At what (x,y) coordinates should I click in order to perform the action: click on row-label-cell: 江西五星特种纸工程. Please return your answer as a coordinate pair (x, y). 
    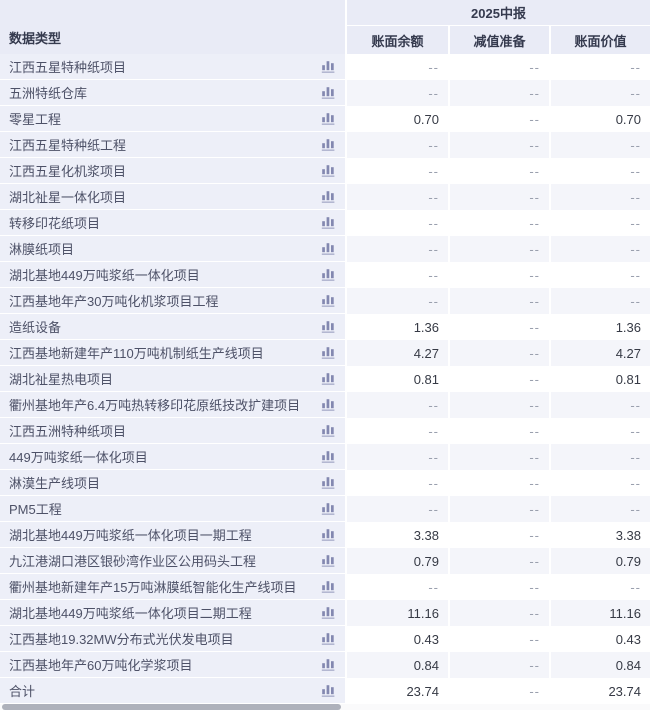
    Looking at the image, I should click on (172, 145).